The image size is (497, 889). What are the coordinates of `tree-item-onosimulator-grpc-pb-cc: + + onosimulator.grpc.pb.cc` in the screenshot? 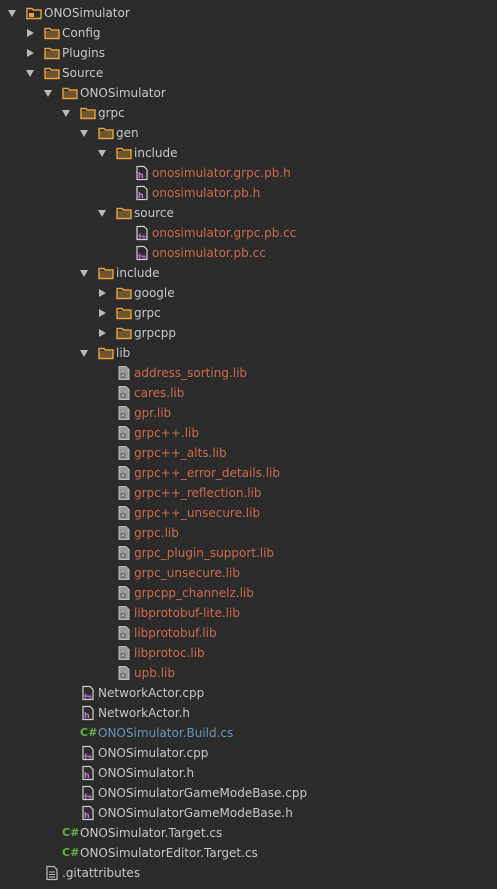 It's located at (248, 233).